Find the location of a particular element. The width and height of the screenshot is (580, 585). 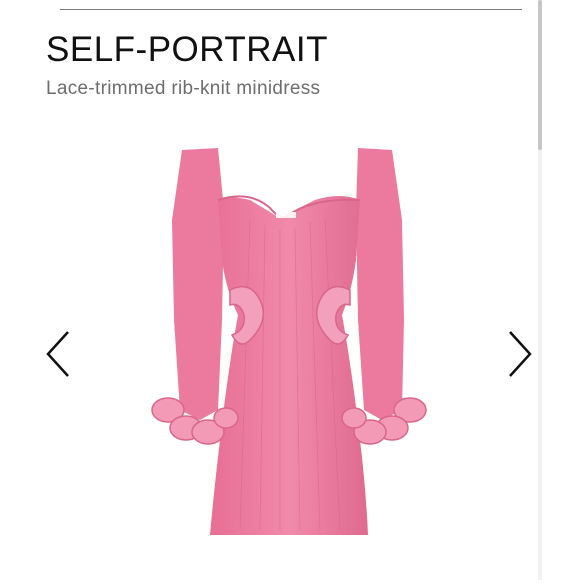

chevron-left-icon is located at coordinates (57, 354).